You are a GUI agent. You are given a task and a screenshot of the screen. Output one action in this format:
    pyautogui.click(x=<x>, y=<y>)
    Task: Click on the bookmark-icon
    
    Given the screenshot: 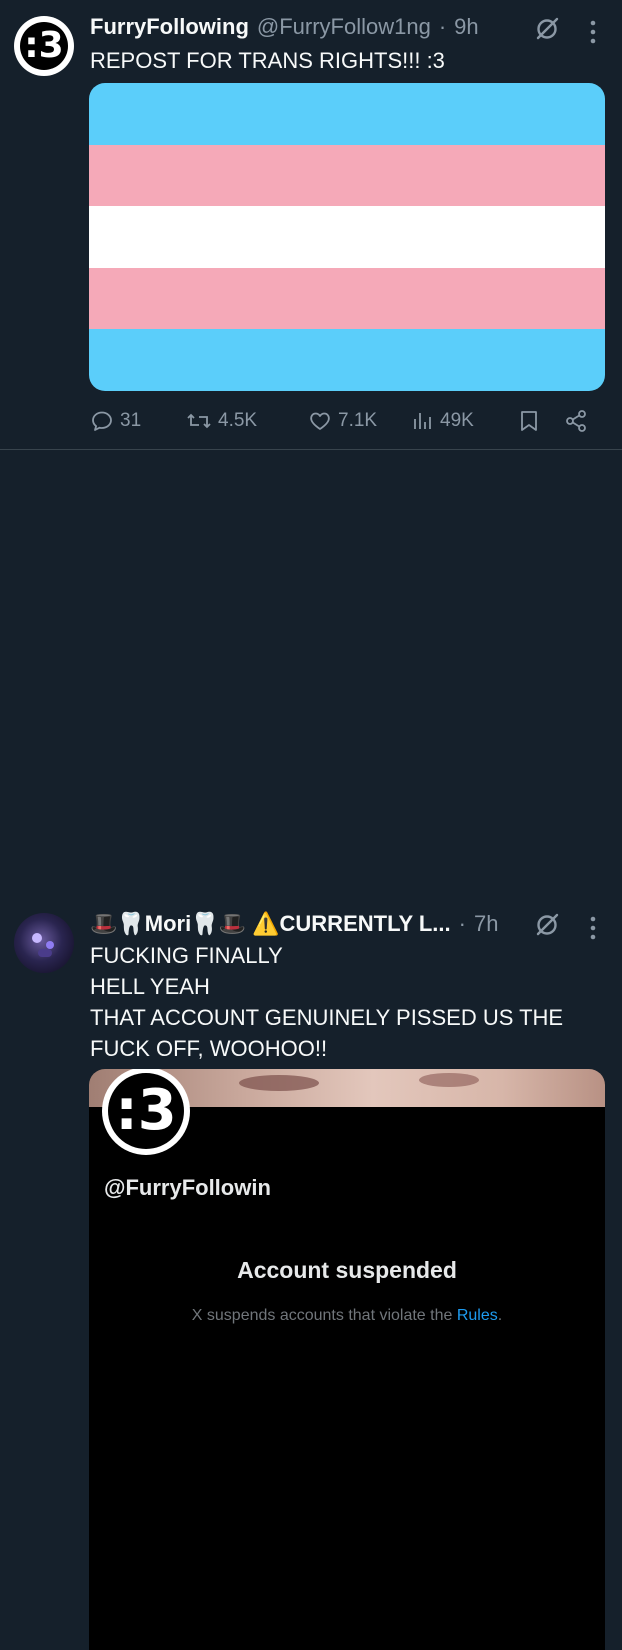 What is the action you would take?
    pyautogui.click(x=529, y=421)
    